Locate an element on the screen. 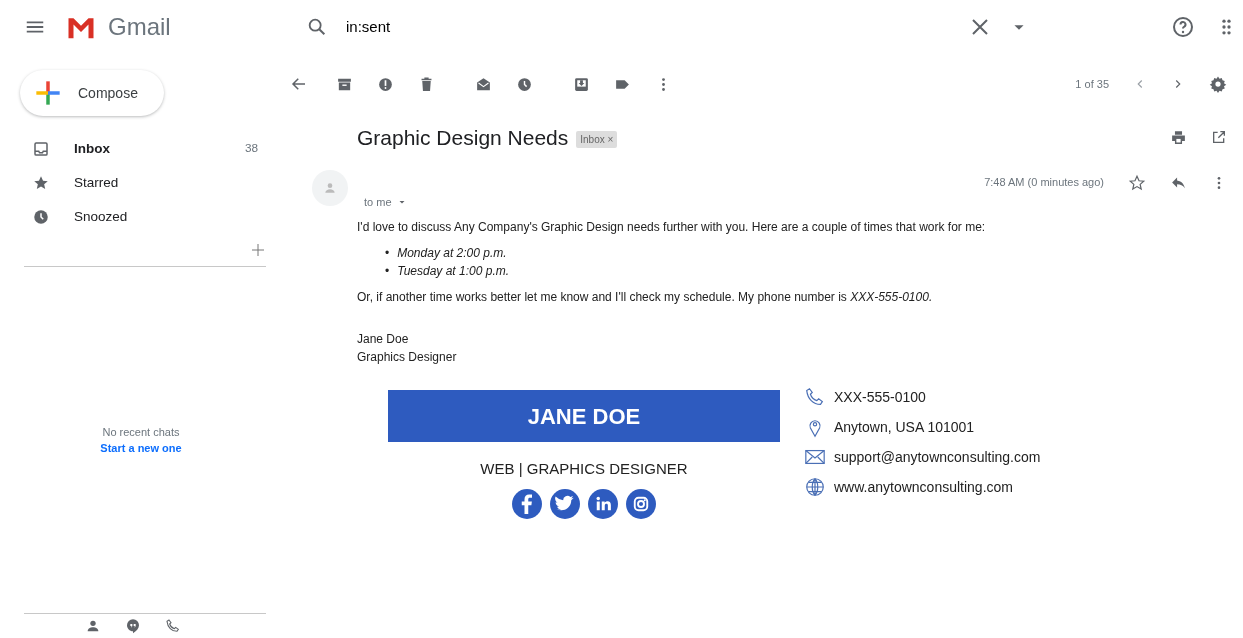 This screenshot has width=1243, height=638. globe-icon is located at coordinates (815, 487).